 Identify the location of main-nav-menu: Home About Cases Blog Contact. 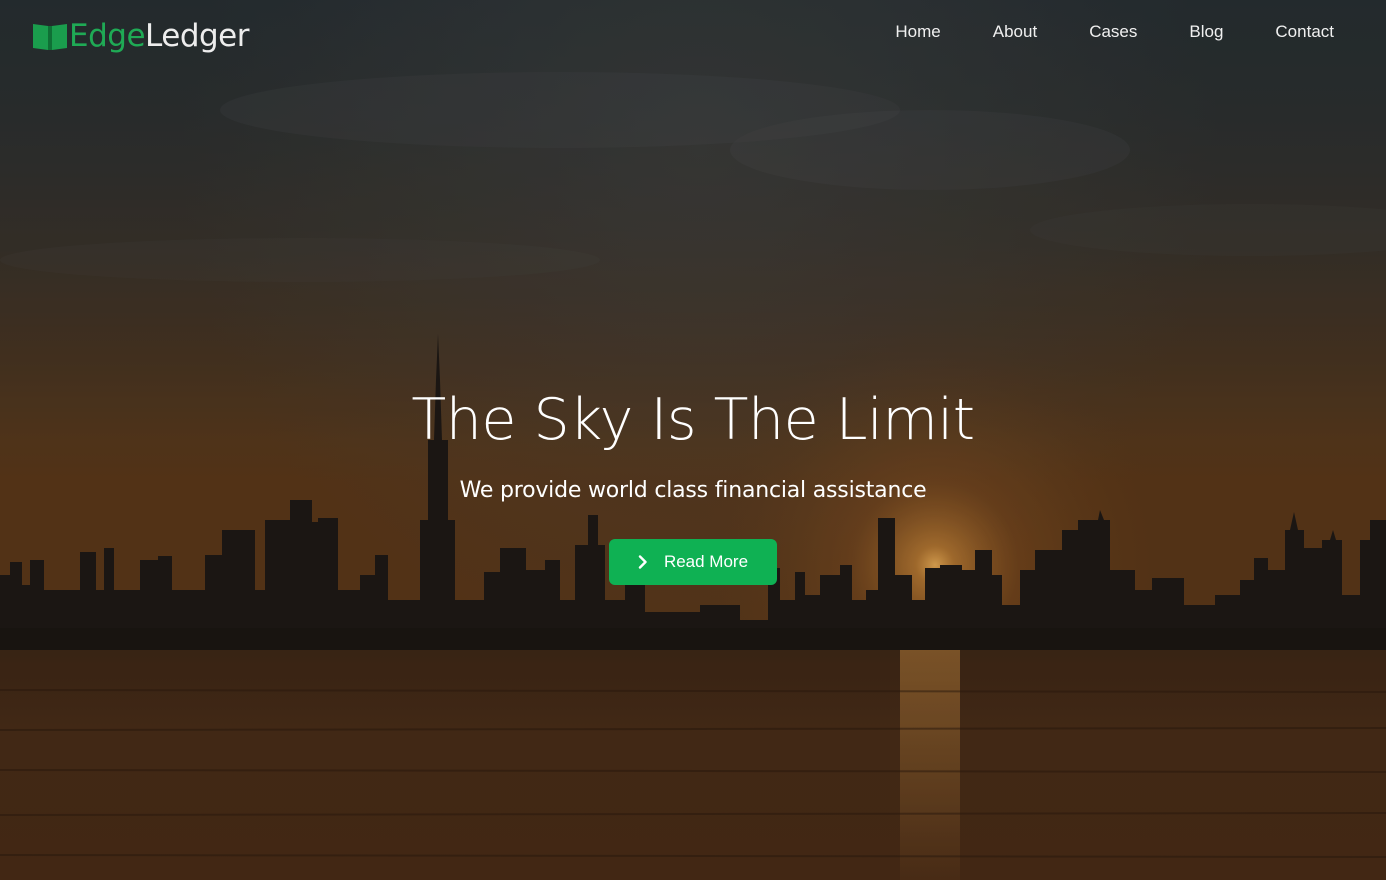
(1088, 32).